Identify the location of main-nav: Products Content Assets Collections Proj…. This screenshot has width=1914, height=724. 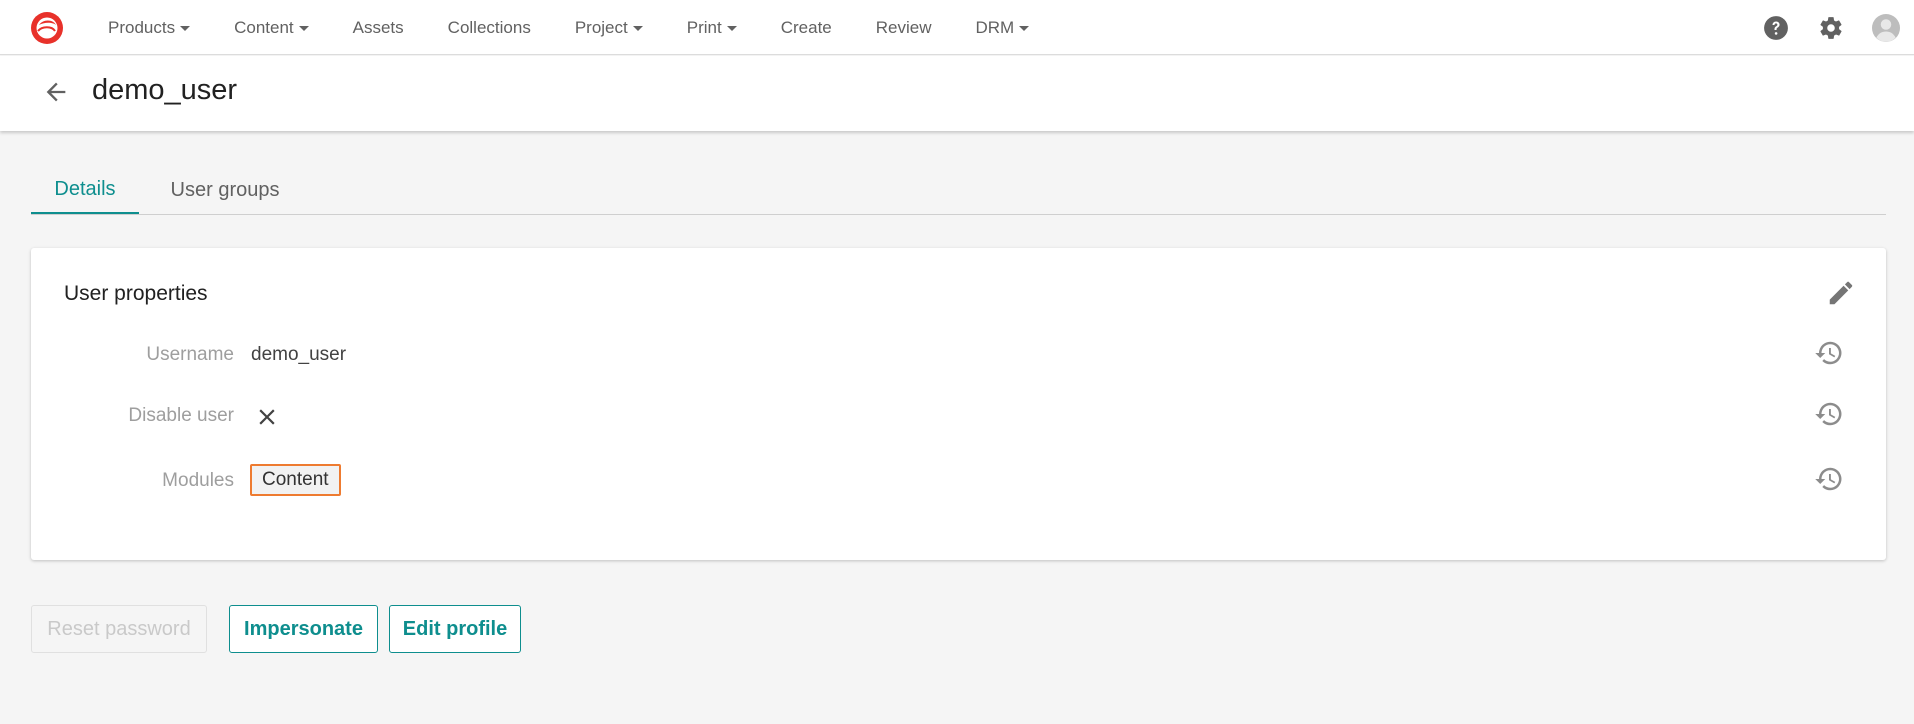
(568, 27).